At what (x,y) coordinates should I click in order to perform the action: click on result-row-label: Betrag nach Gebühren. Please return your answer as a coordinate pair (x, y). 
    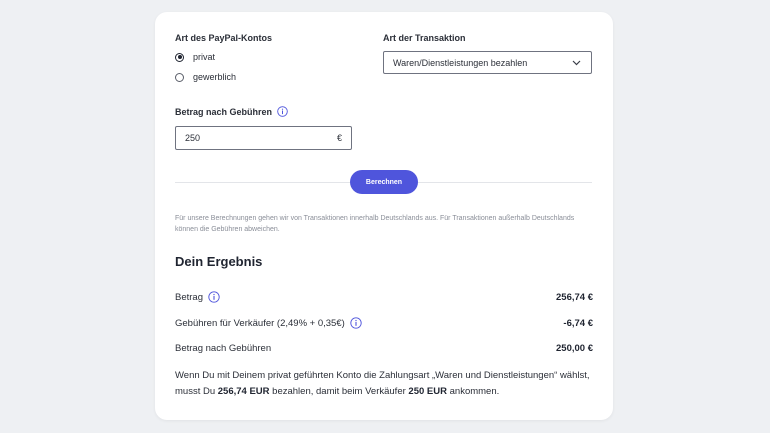
    Looking at the image, I should click on (223, 348).